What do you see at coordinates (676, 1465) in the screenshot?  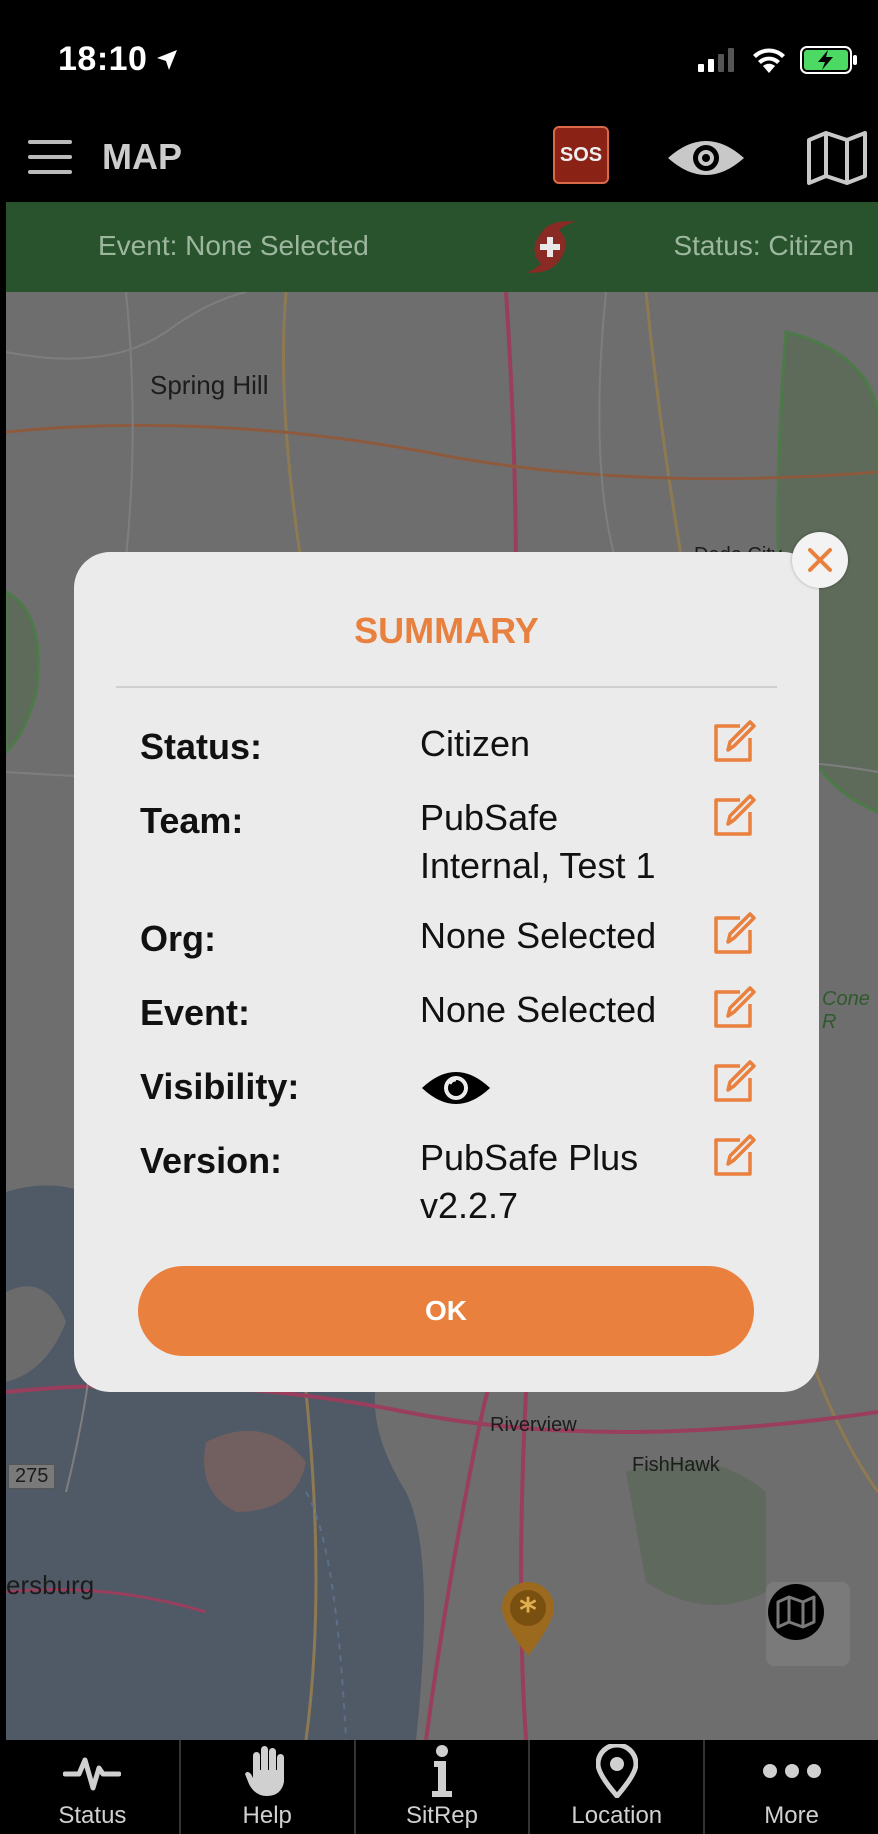 I see `map-label-fishhawk: FishHawk` at bounding box center [676, 1465].